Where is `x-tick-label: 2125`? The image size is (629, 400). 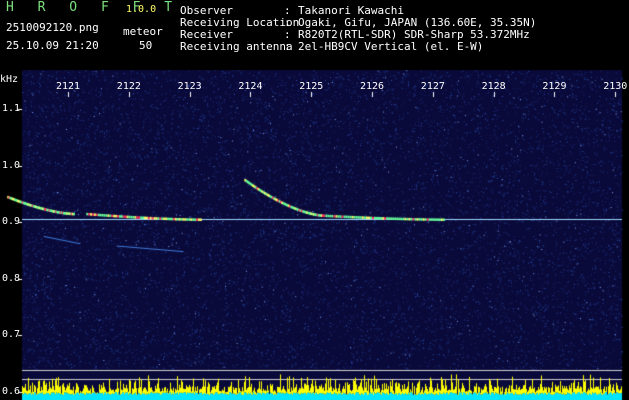
x-tick-label: 2125 is located at coordinates (311, 86).